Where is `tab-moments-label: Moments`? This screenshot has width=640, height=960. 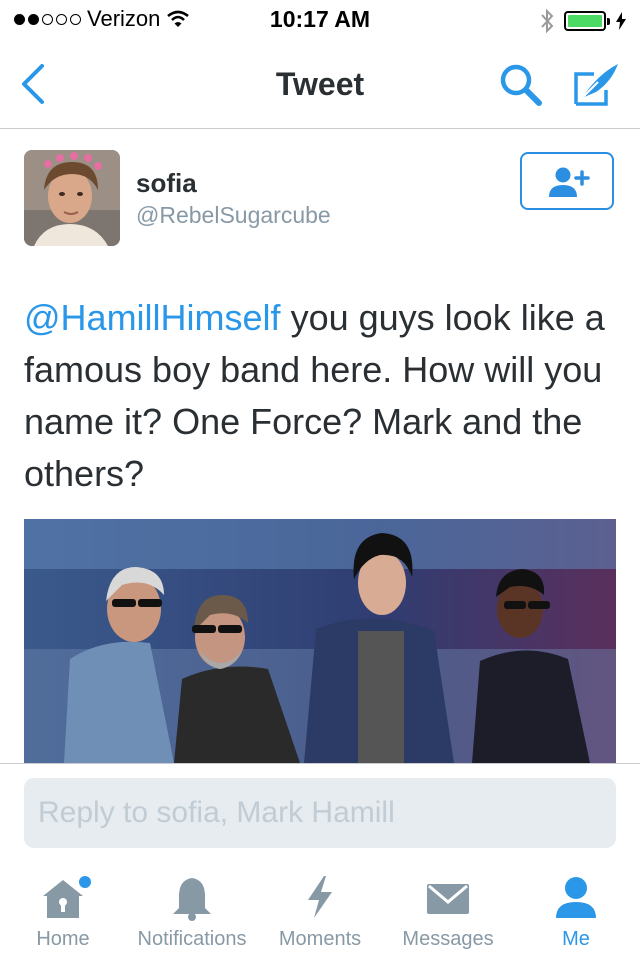
tab-moments-label: Moments is located at coordinates (320, 939).